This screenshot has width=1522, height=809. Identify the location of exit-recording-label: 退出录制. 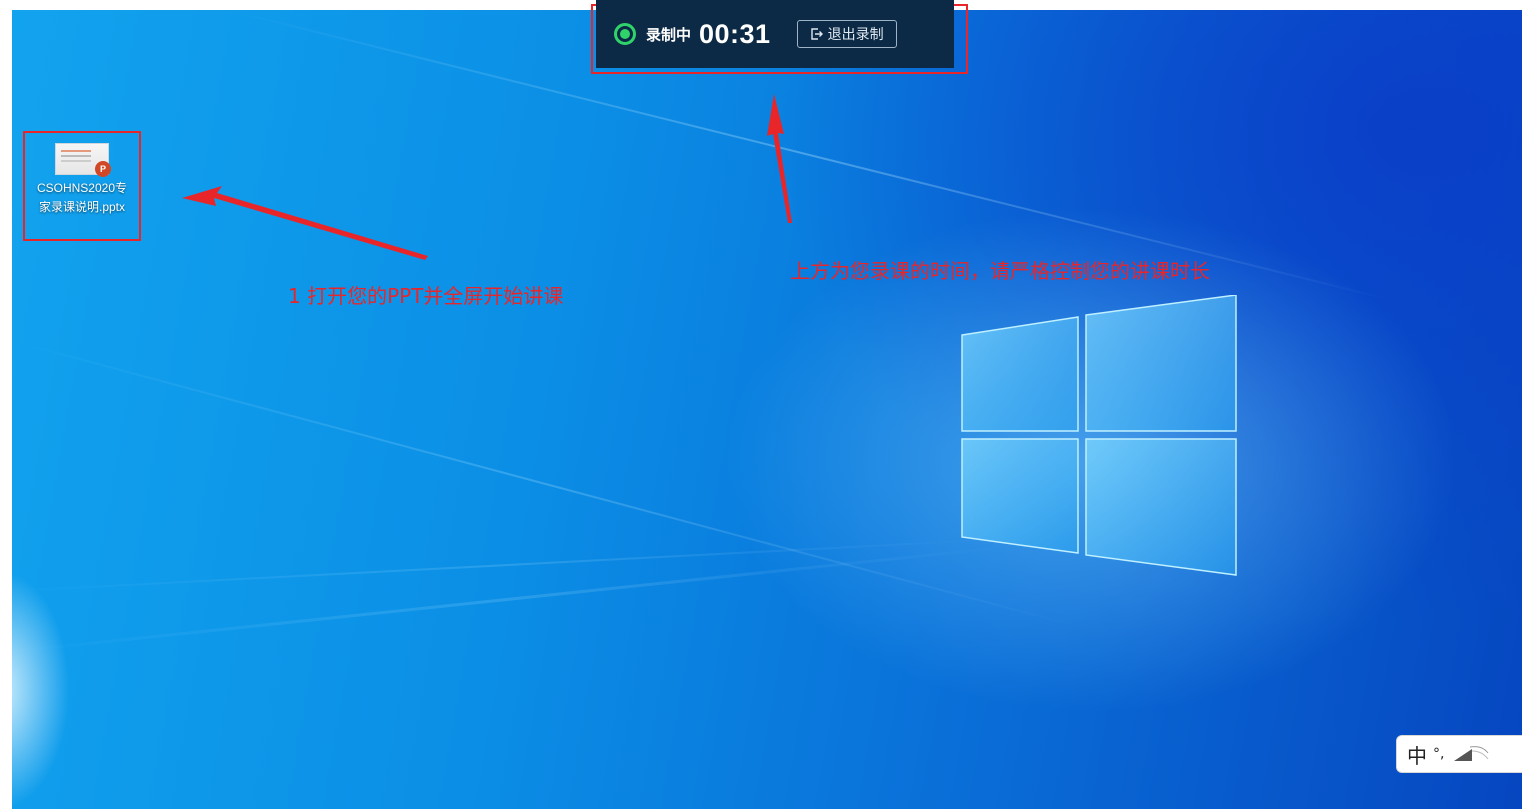
(855, 35).